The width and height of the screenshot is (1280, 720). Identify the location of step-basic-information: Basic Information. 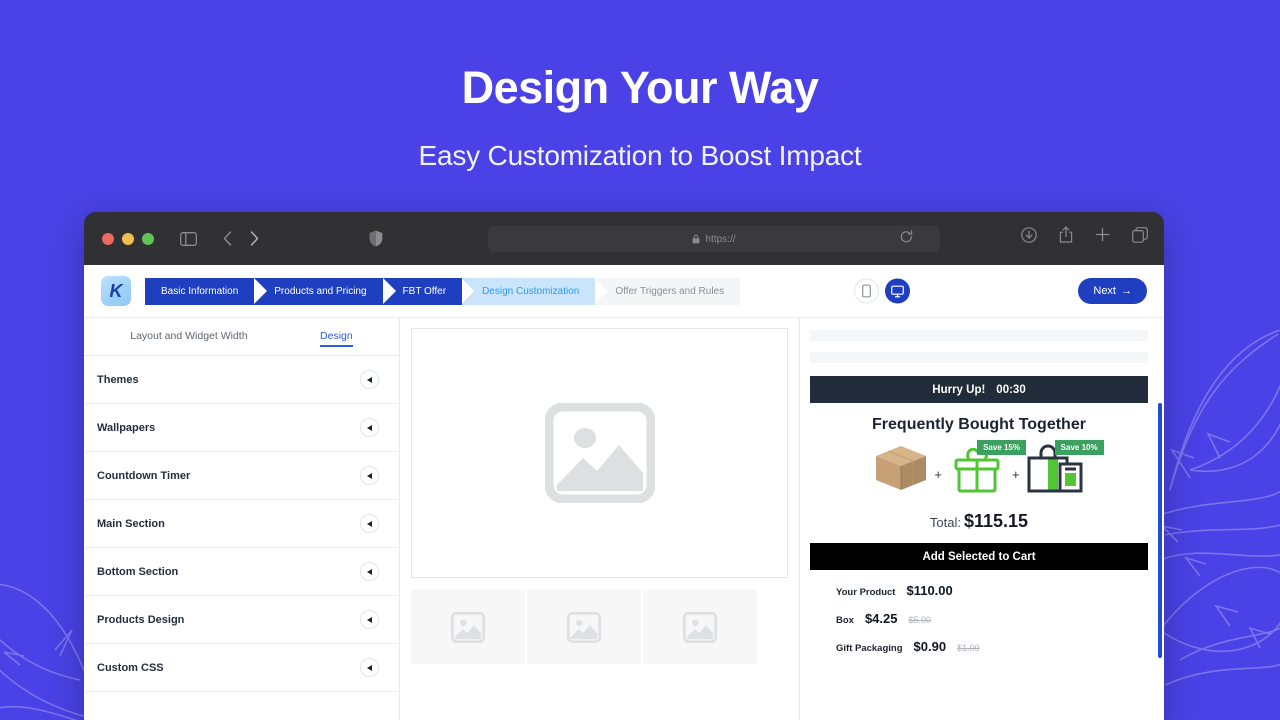
(206, 291).